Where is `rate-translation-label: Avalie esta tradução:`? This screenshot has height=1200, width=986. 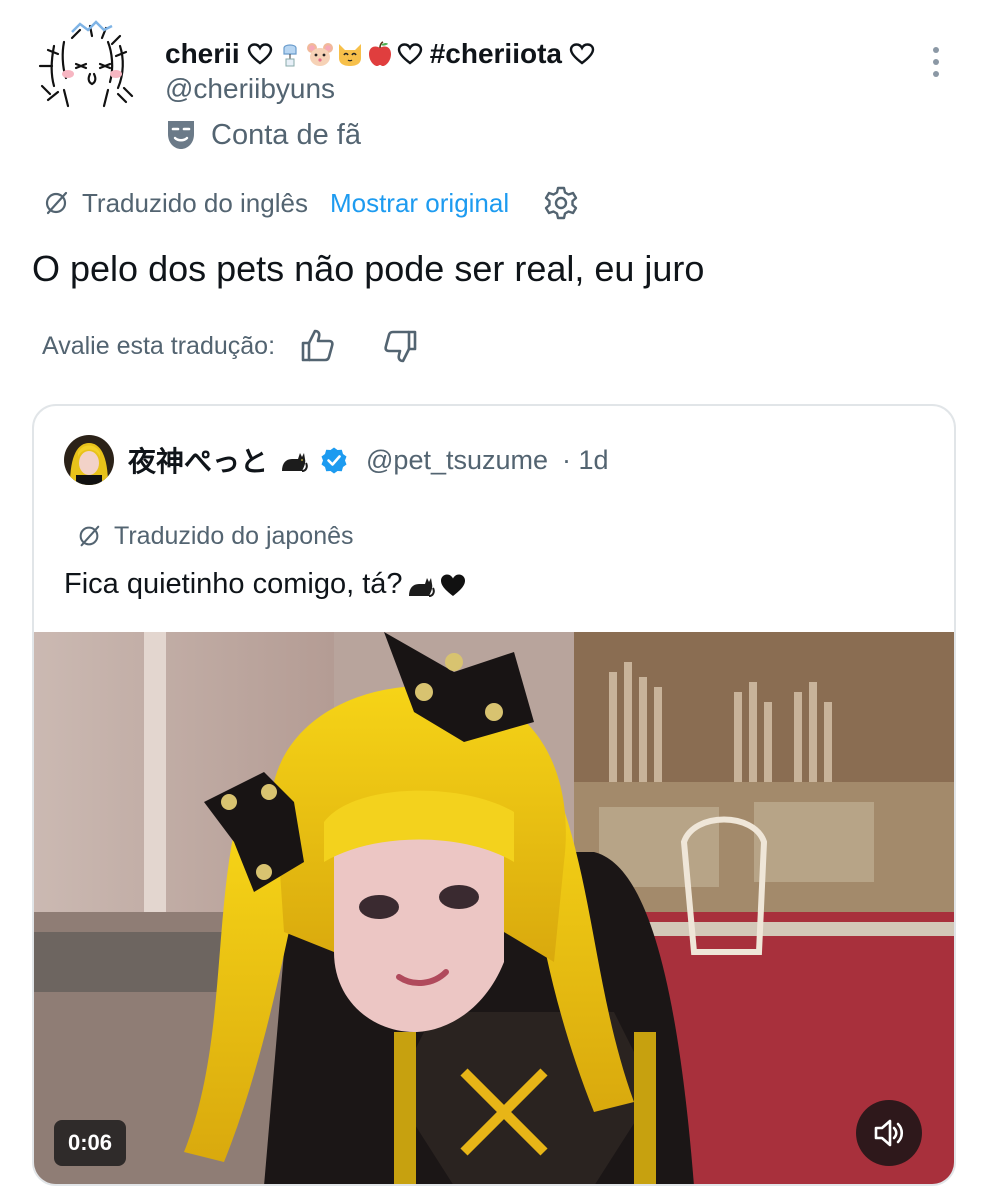
rate-translation-label: Avalie esta tradução: is located at coordinates (159, 345).